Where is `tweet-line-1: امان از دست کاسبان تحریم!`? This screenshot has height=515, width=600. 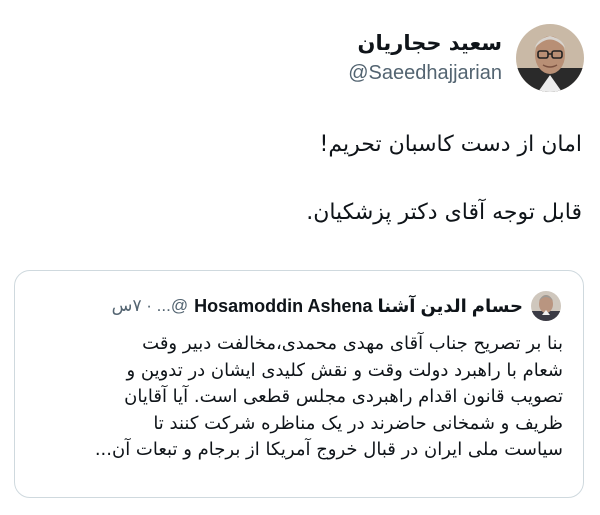 tweet-line-1: امان از دست کاسبان تحریم! is located at coordinates (450, 144).